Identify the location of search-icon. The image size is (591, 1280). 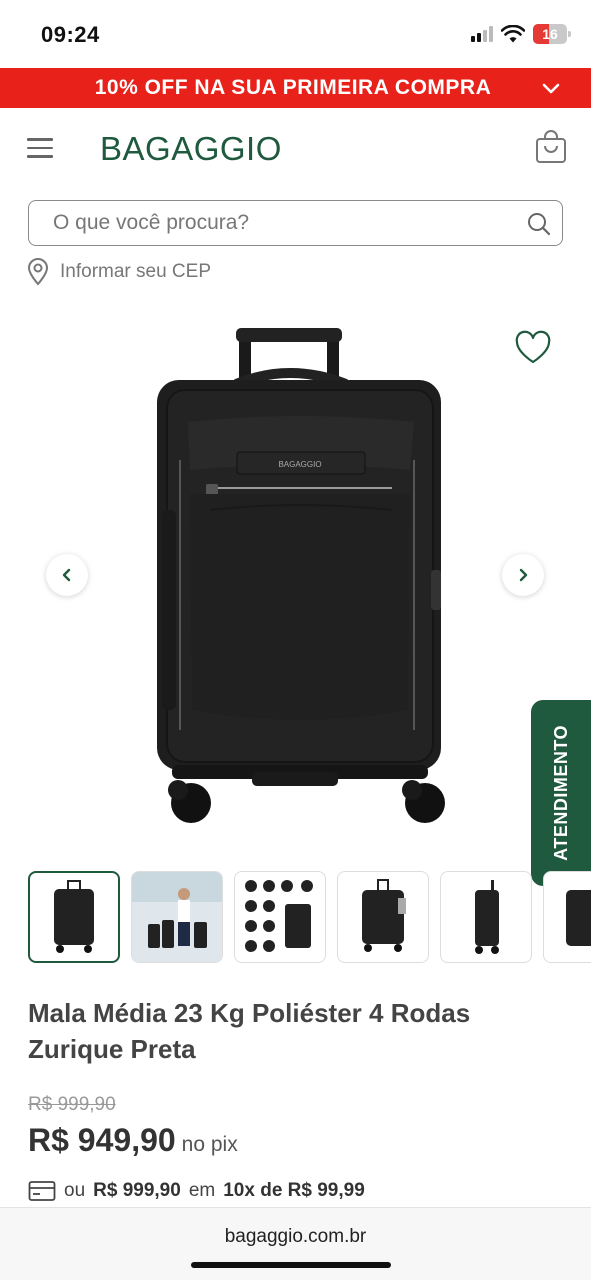
(539, 224).